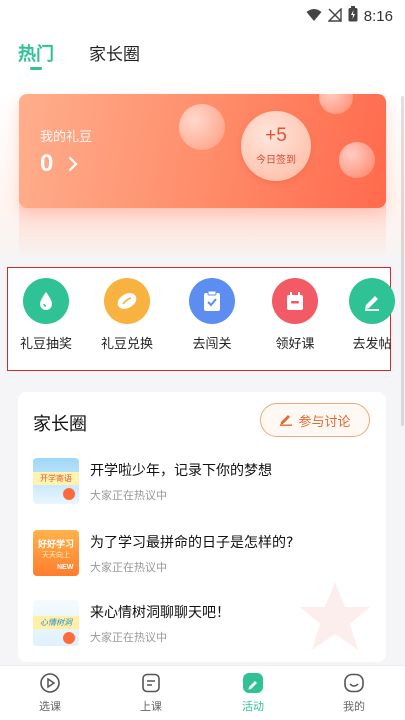  I want to click on drop-icon, so click(46, 301).